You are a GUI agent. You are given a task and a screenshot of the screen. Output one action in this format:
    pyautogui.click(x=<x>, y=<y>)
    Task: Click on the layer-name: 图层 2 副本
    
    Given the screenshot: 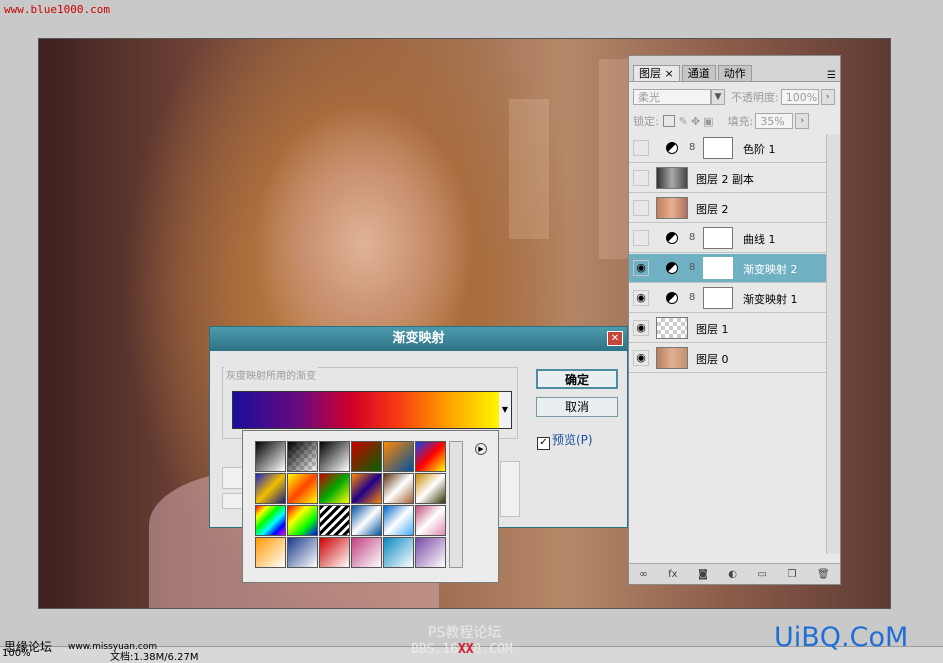 What is the action you would take?
    pyautogui.click(x=725, y=179)
    